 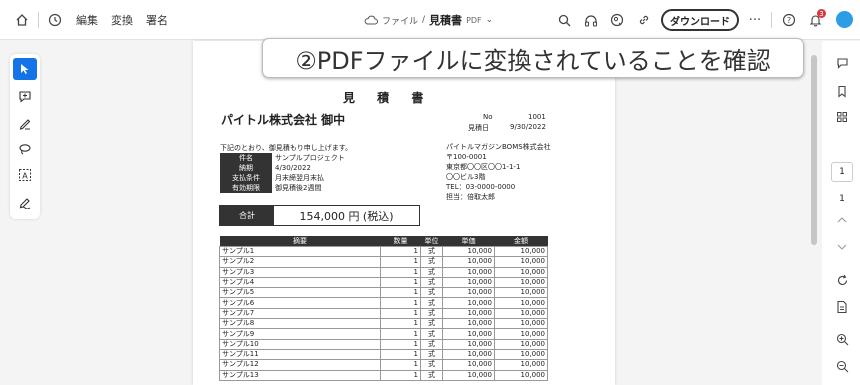 What do you see at coordinates (246, 168) in the screenshot?
I see `info-key: 納期` at bounding box center [246, 168].